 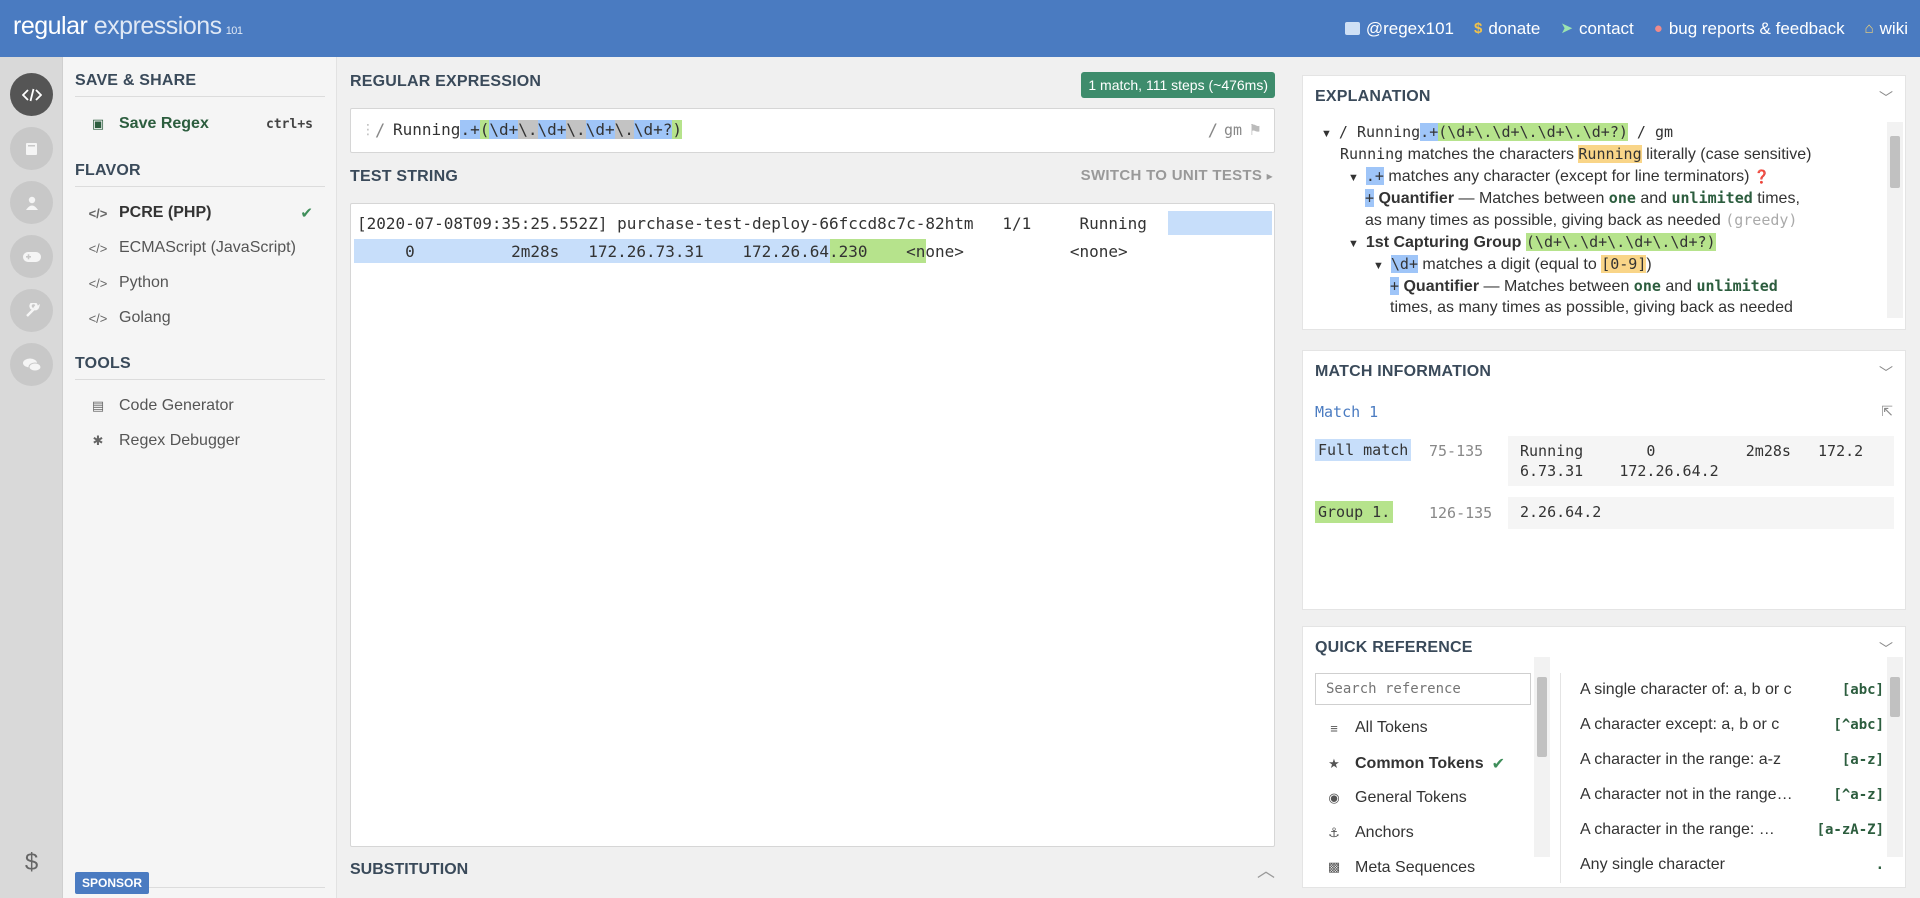 What do you see at coordinates (31, 94) in the screenshot?
I see `code-editor-icon` at bounding box center [31, 94].